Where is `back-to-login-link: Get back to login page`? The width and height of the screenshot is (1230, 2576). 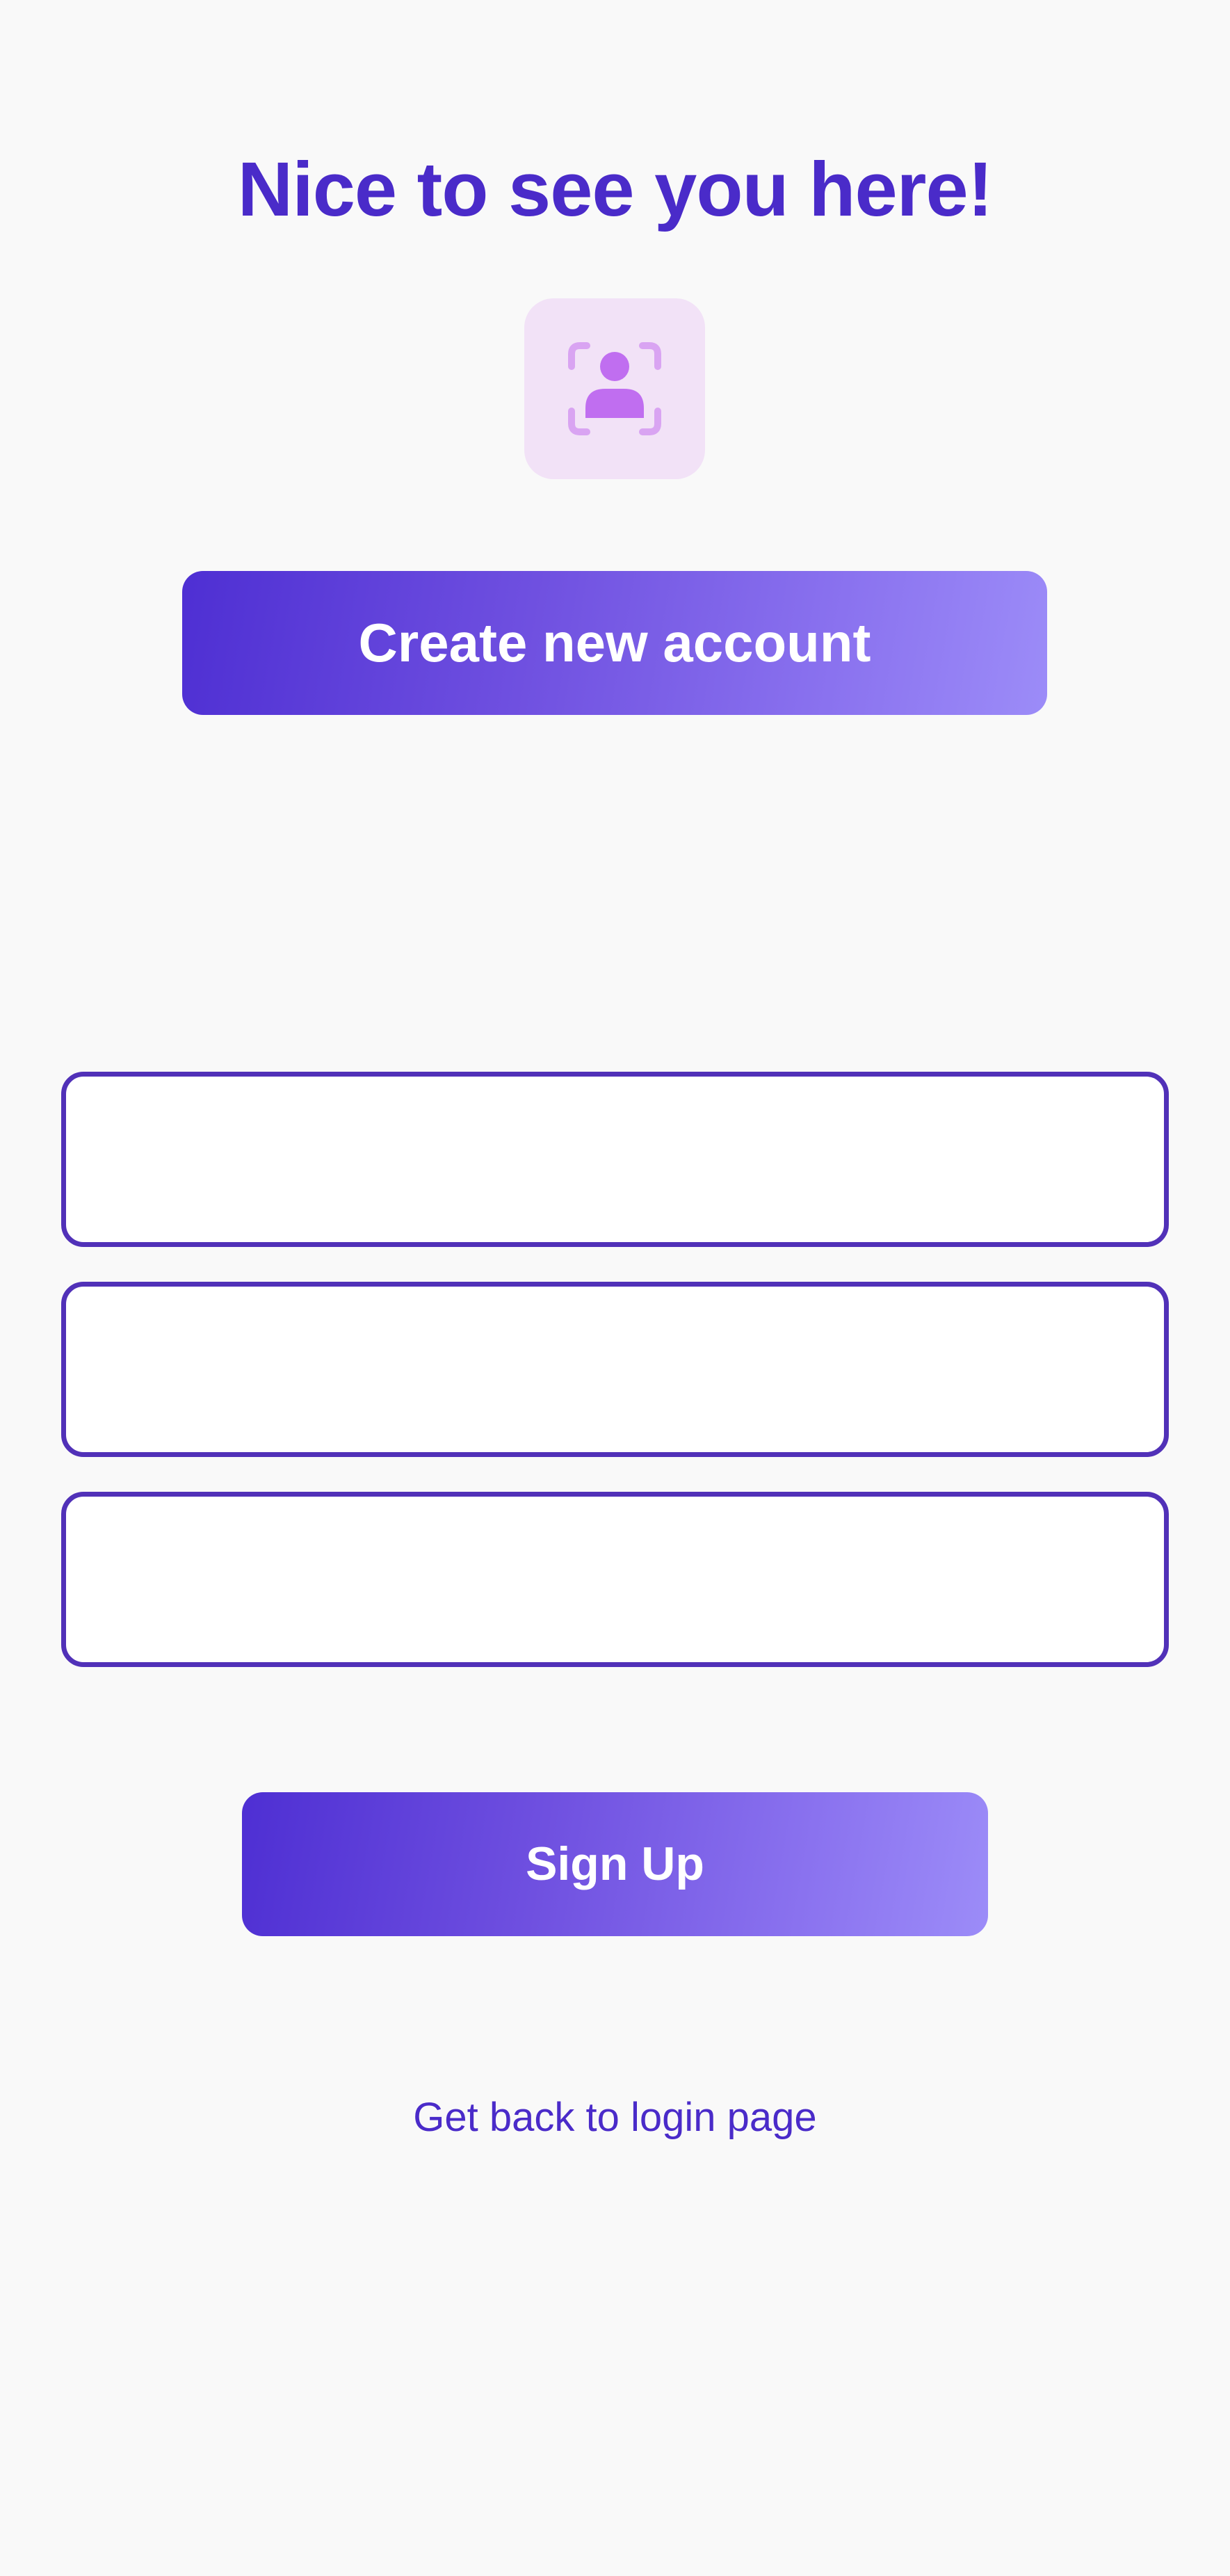
back-to-login-link: Get back to login page is located at coordinates (615, 2118).